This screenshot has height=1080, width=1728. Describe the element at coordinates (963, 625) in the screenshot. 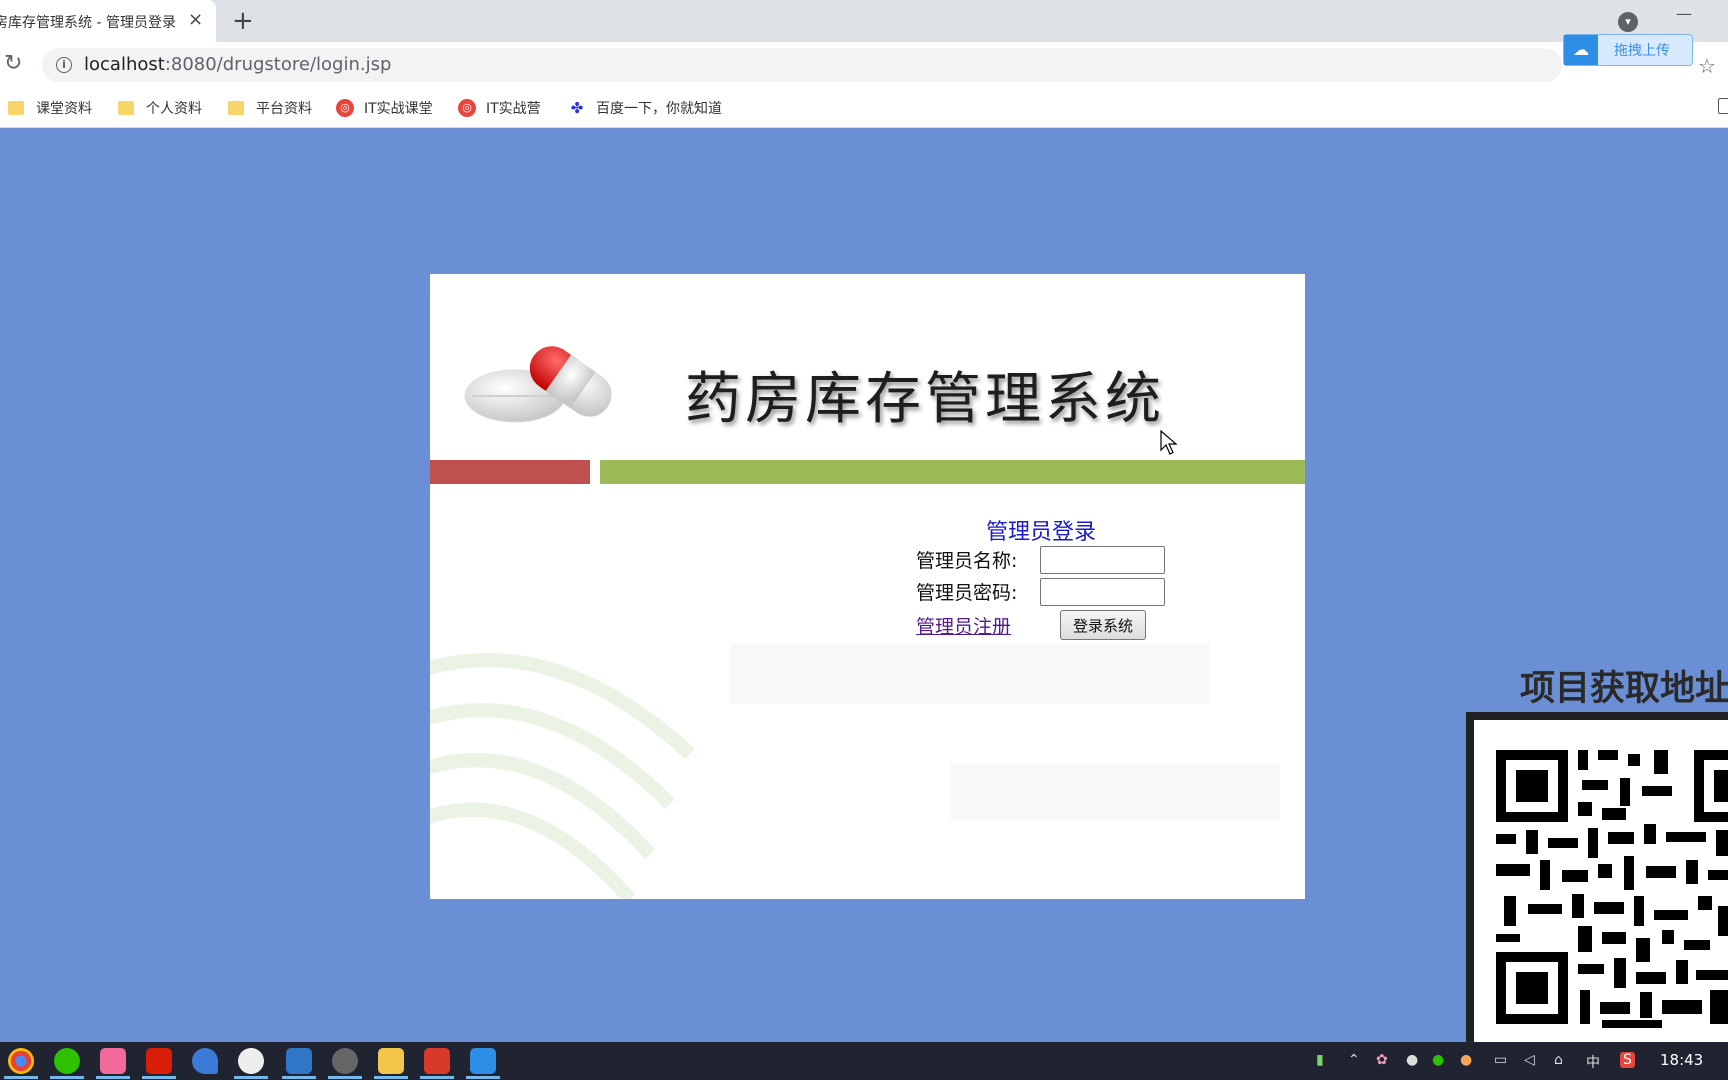

I see `admin-register-link: 管理员注册` at that location.